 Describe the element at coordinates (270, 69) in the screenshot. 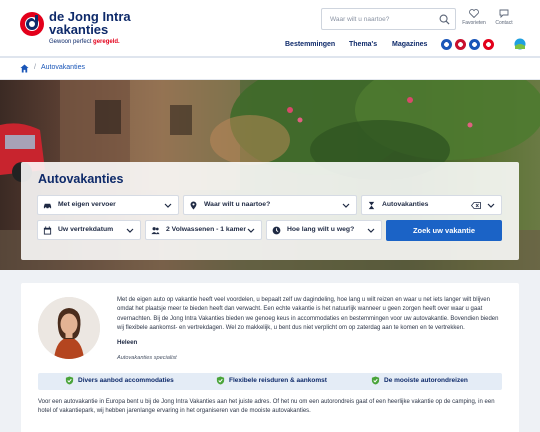

I see `breadcrumb: / Autovakanties` at that location.